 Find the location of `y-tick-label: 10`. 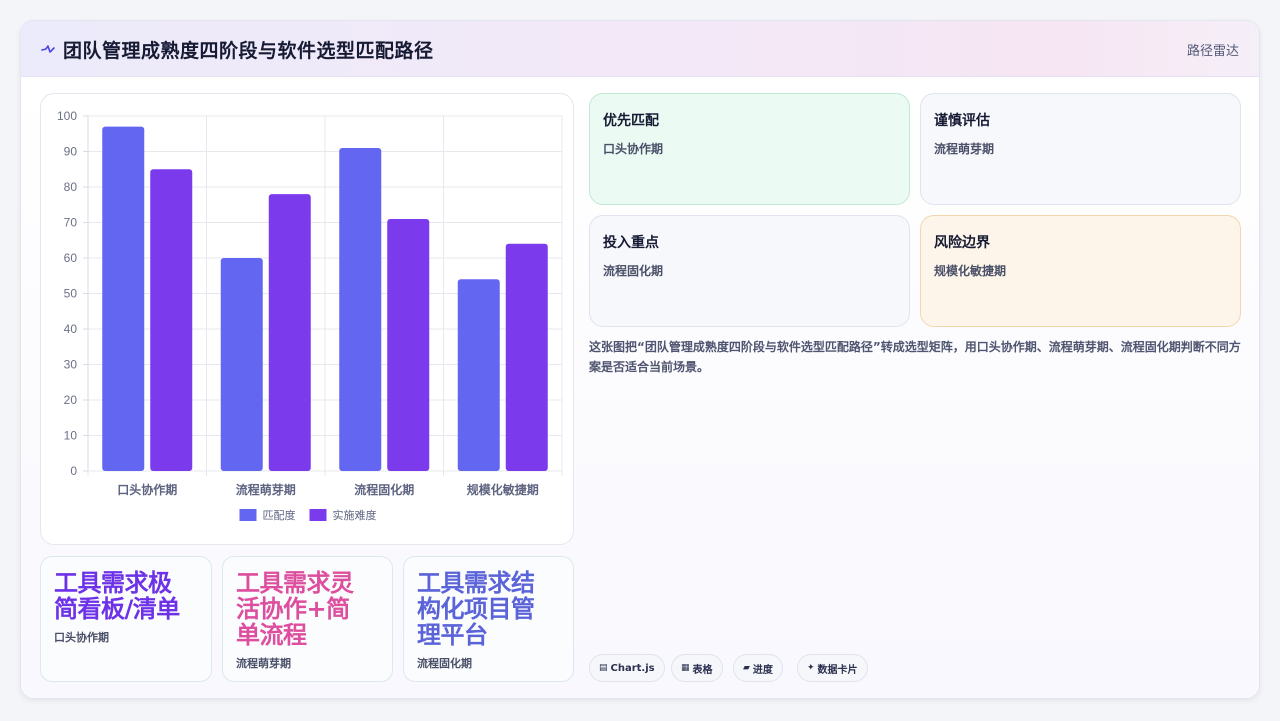

y-tick-label: 10 is located at coordinates (71, 436).